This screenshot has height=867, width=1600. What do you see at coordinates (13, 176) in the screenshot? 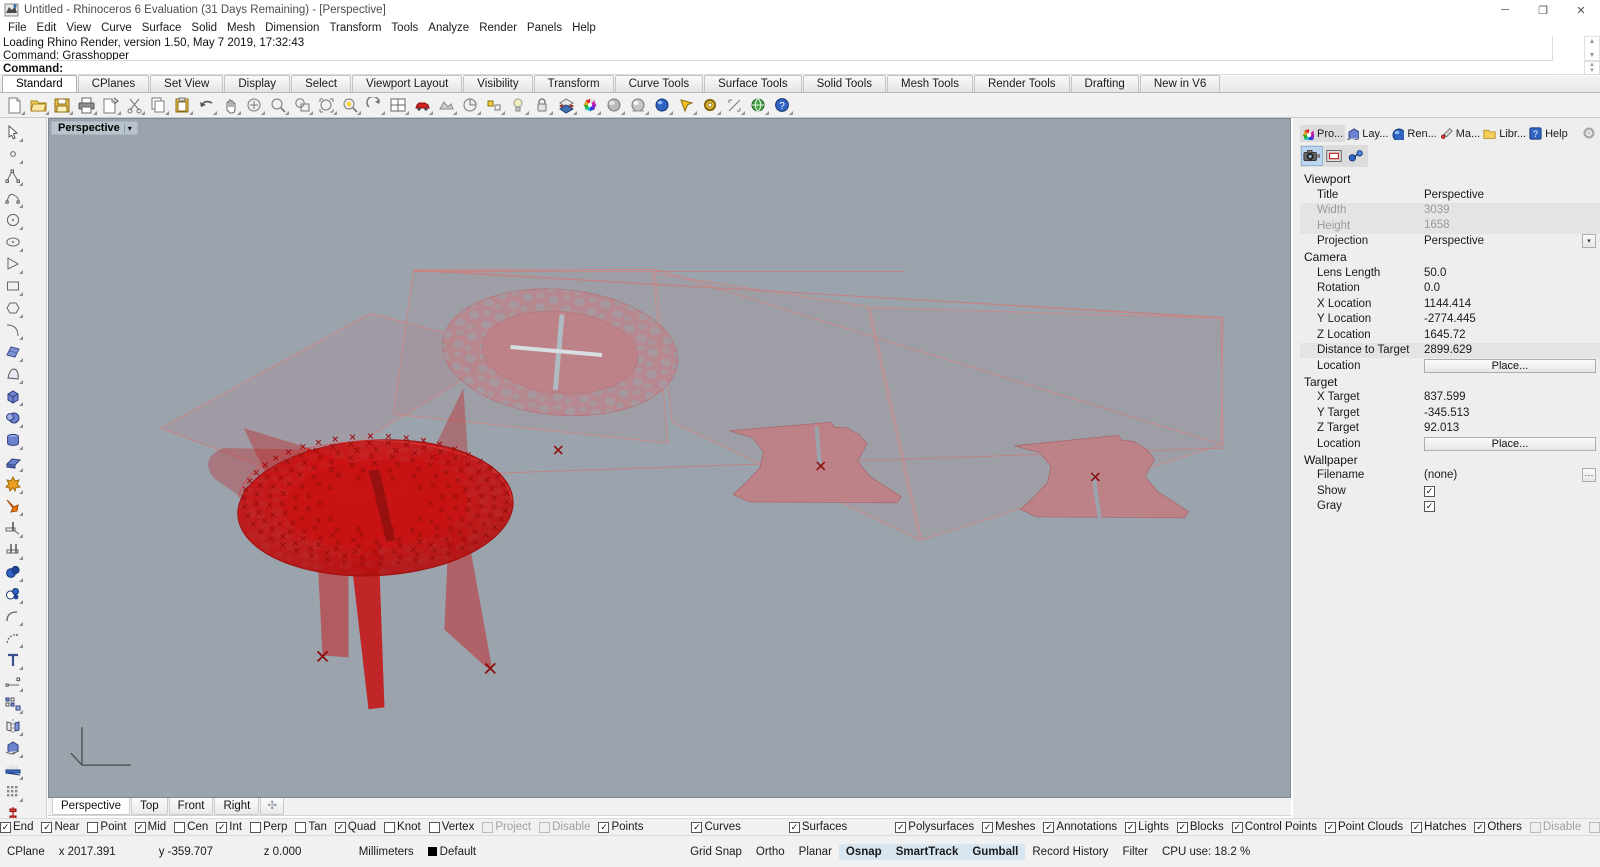
I see `polyline-icon` at bounding box center [13, 176].